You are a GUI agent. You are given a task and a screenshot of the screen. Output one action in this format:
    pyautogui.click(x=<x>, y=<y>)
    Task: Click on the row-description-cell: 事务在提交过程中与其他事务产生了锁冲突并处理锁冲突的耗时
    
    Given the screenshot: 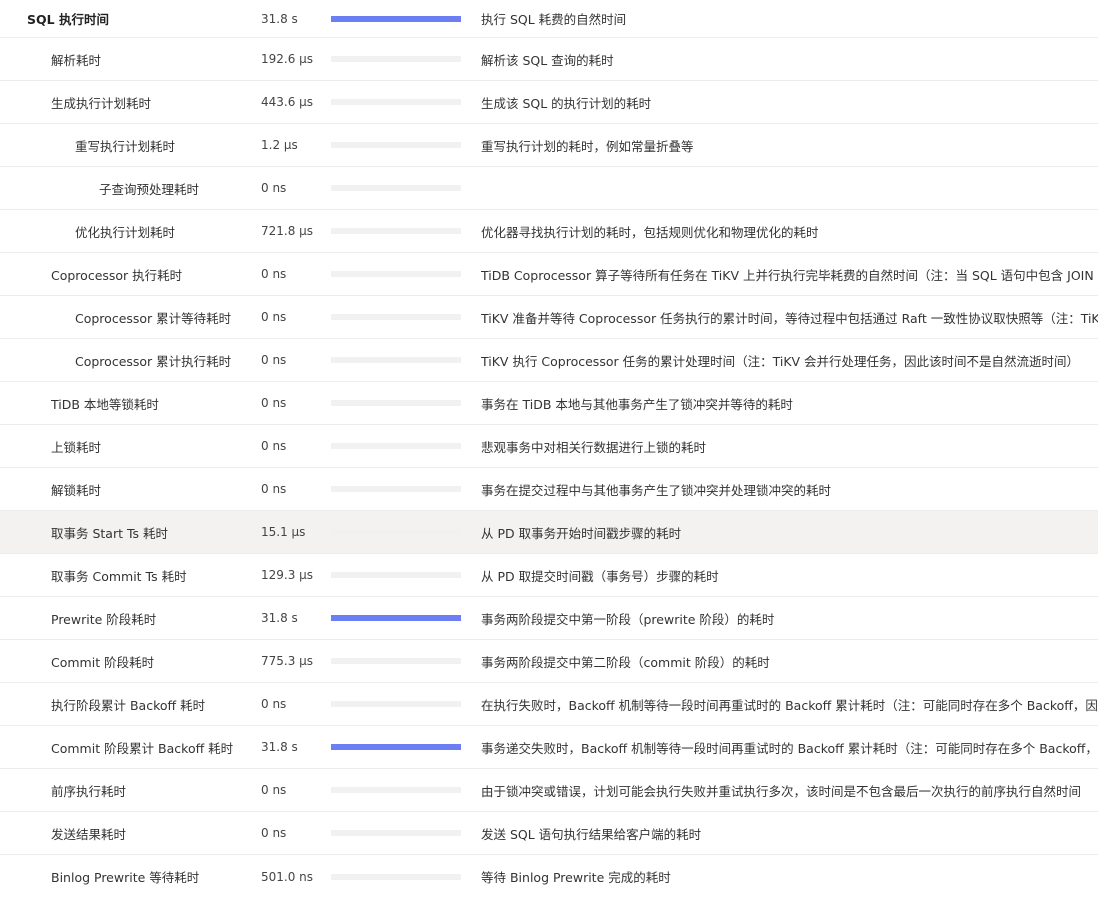 What is the action you would take?
    pyautogui.click(x=789, y=489)
    